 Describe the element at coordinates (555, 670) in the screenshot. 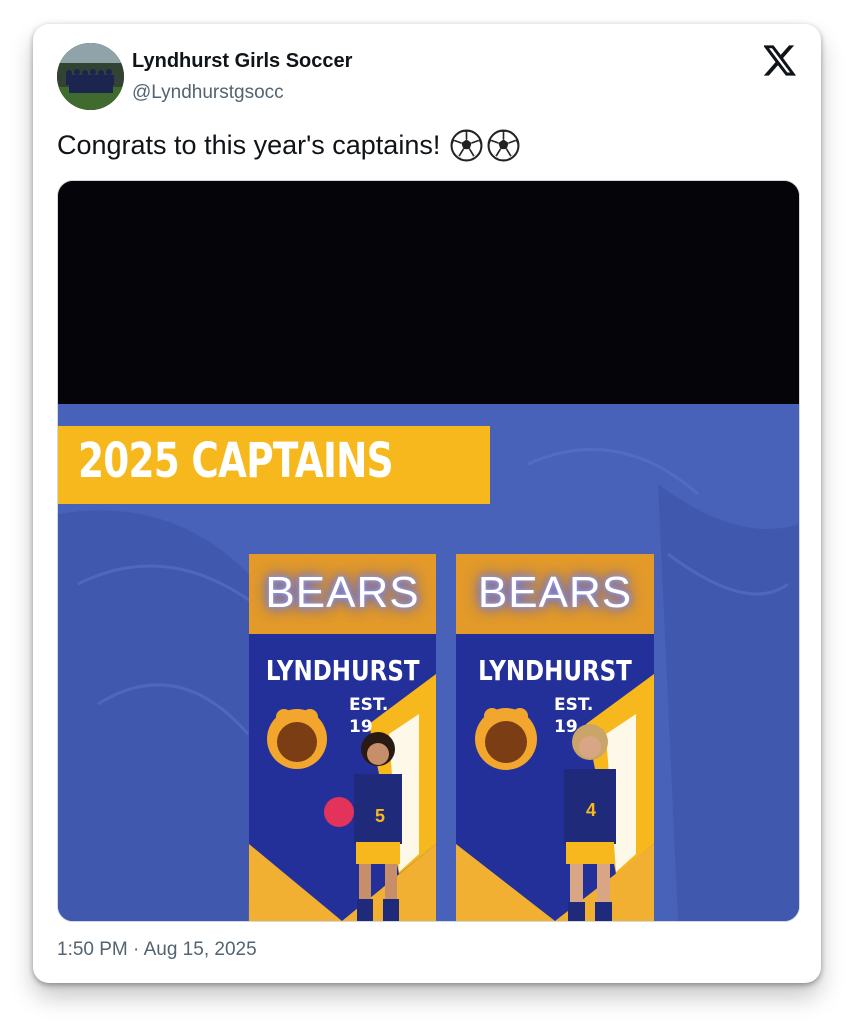

I see `school-name-right: LYNDHURST` at that location.